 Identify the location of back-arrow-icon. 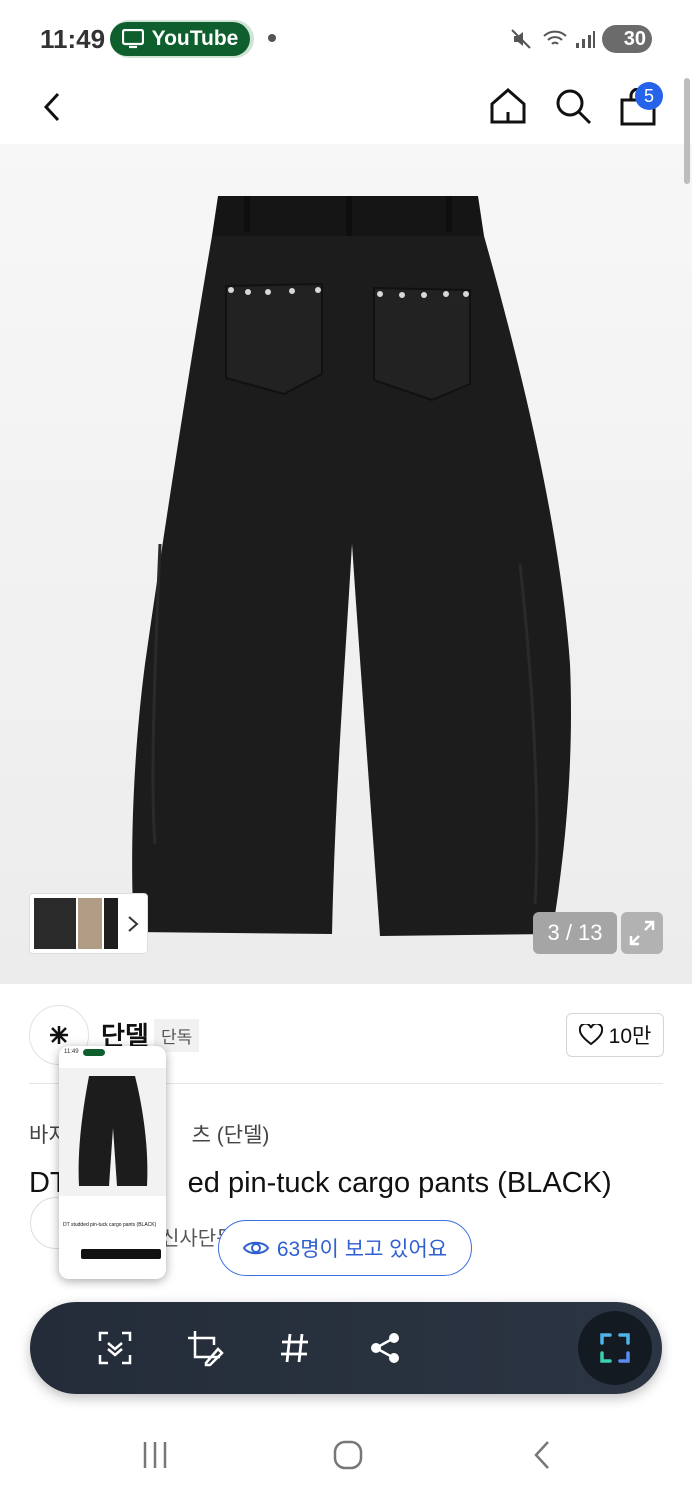
(52, 107).